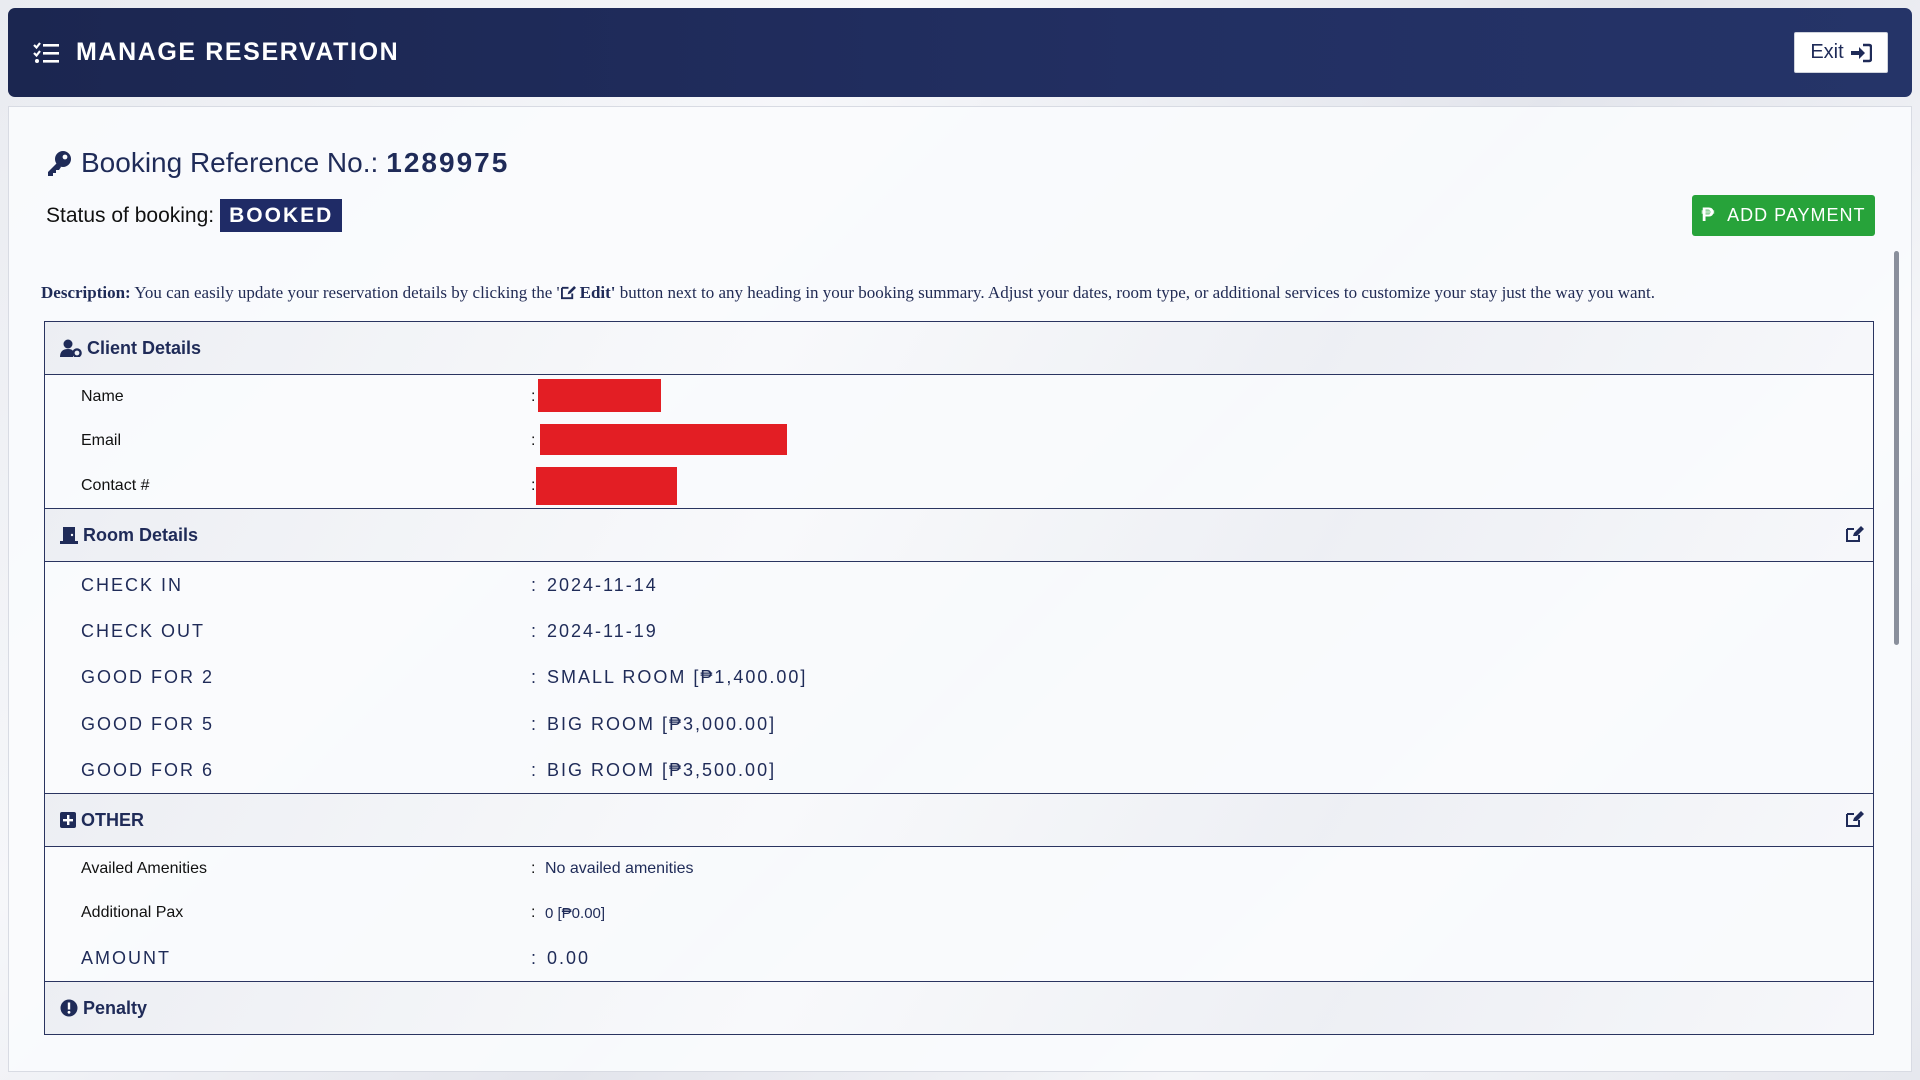 This screenshot has width=1920, height=1080. I want to click on good-for-5-label: GOOD FOR 5, so click(148, 723).